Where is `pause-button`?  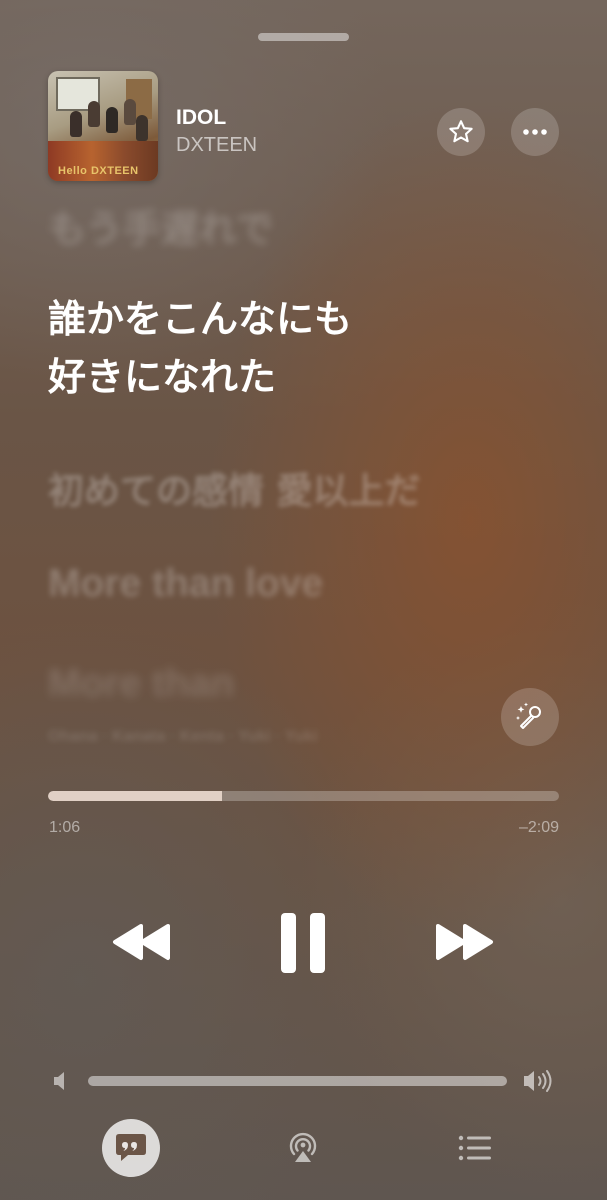
pause-button is located at coordinates (303, 943).